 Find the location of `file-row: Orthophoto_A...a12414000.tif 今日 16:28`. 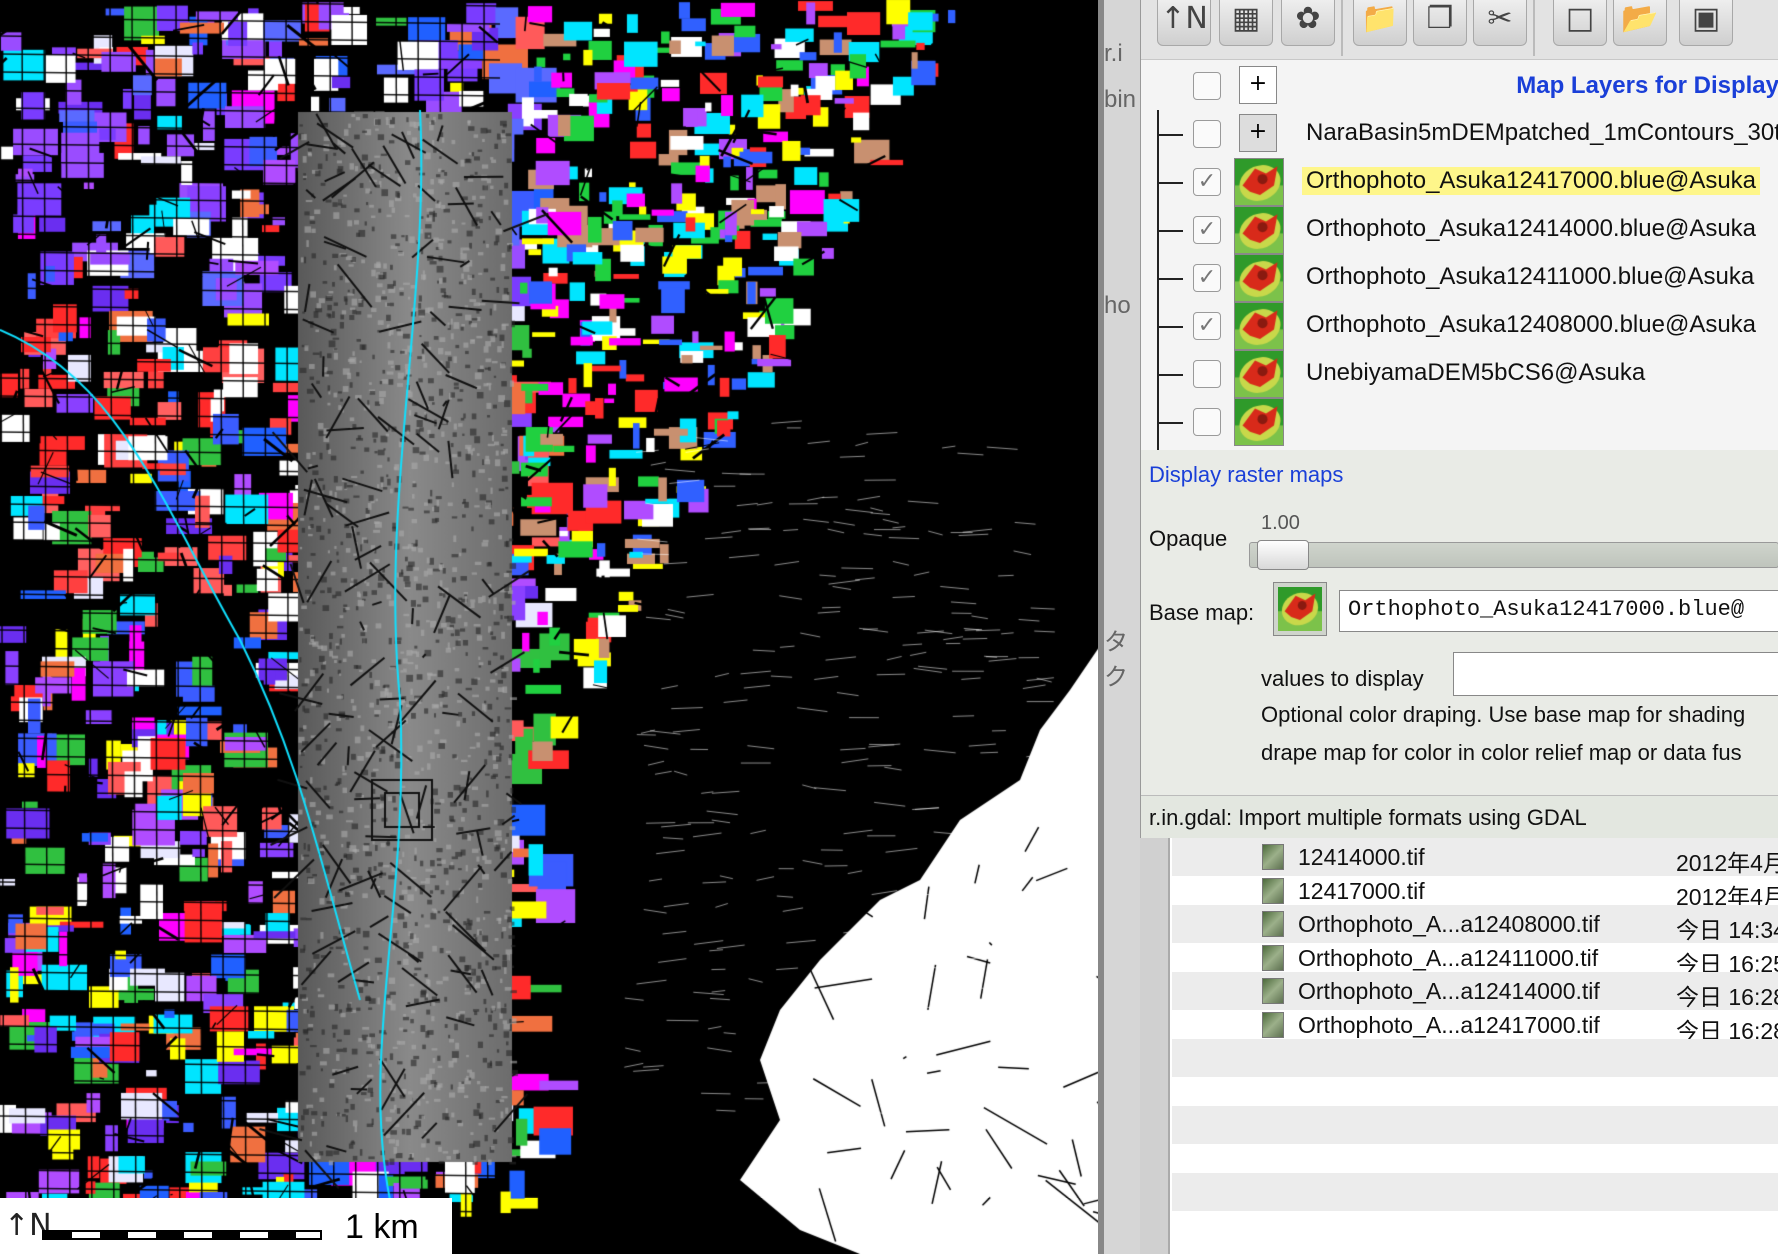

file-row: Orthophoto_A...a12414000.tif 今日 16:28 is located at coordinates (1475, 991).